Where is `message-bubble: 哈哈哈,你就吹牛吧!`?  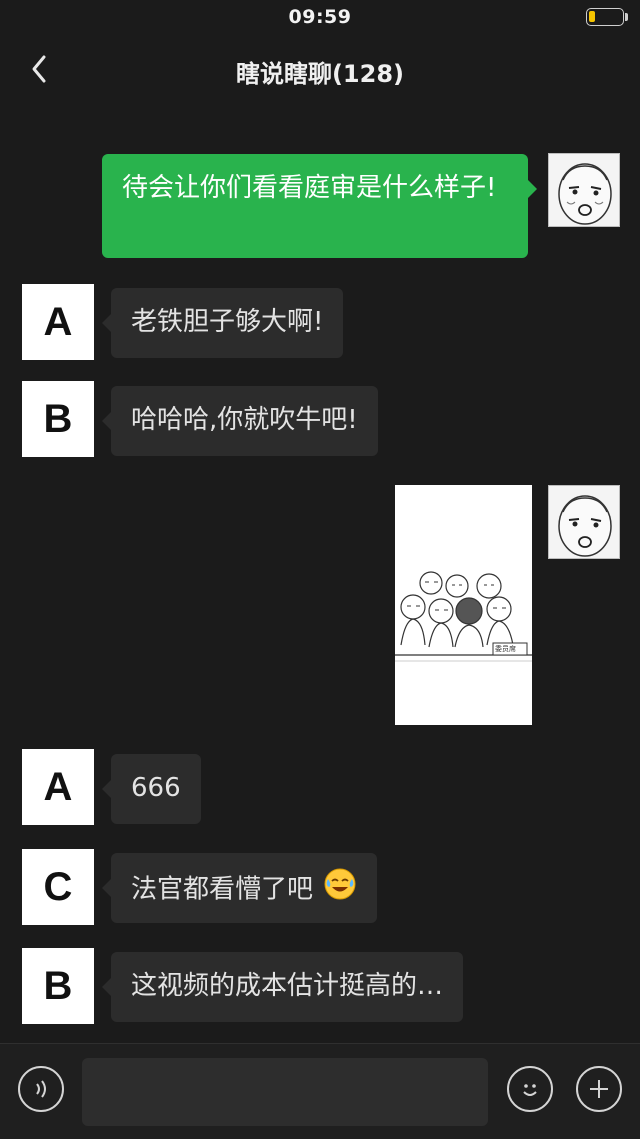
message-bubble: 哈哈哈,你就吹牛吧! is located at coordinates (240, 421).